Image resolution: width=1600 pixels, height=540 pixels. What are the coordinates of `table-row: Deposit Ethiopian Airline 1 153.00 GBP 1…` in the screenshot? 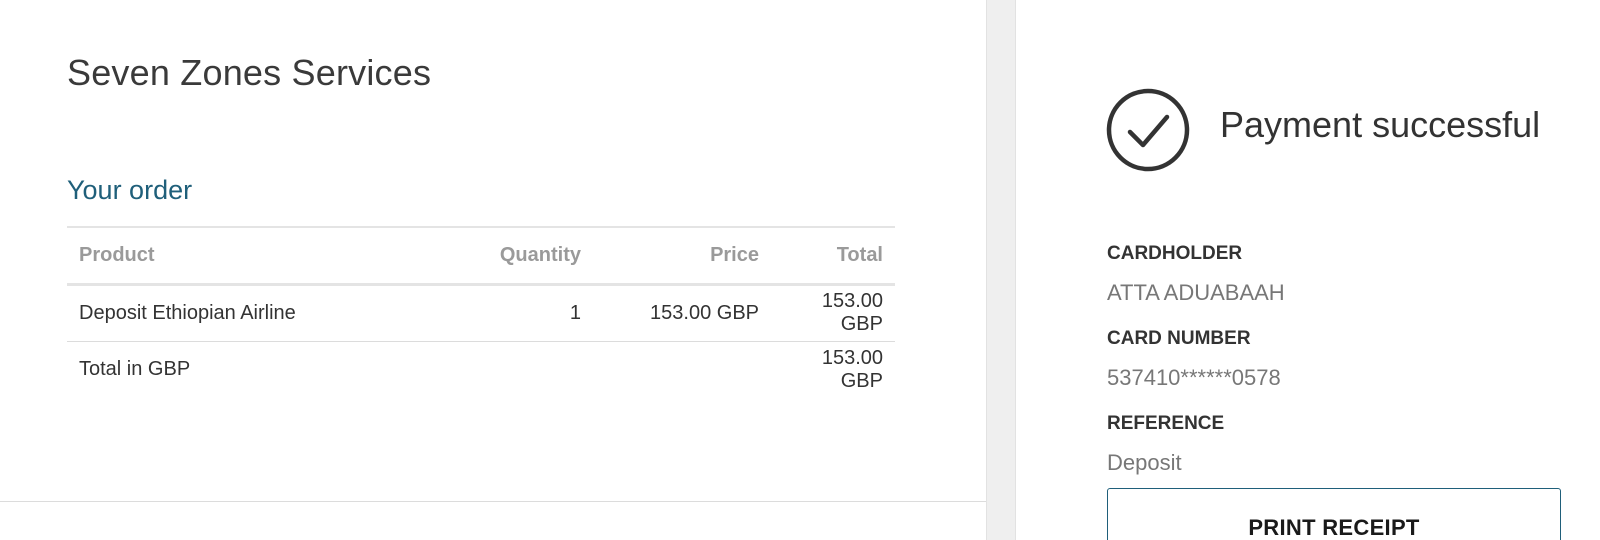 It's located at (481, 313).